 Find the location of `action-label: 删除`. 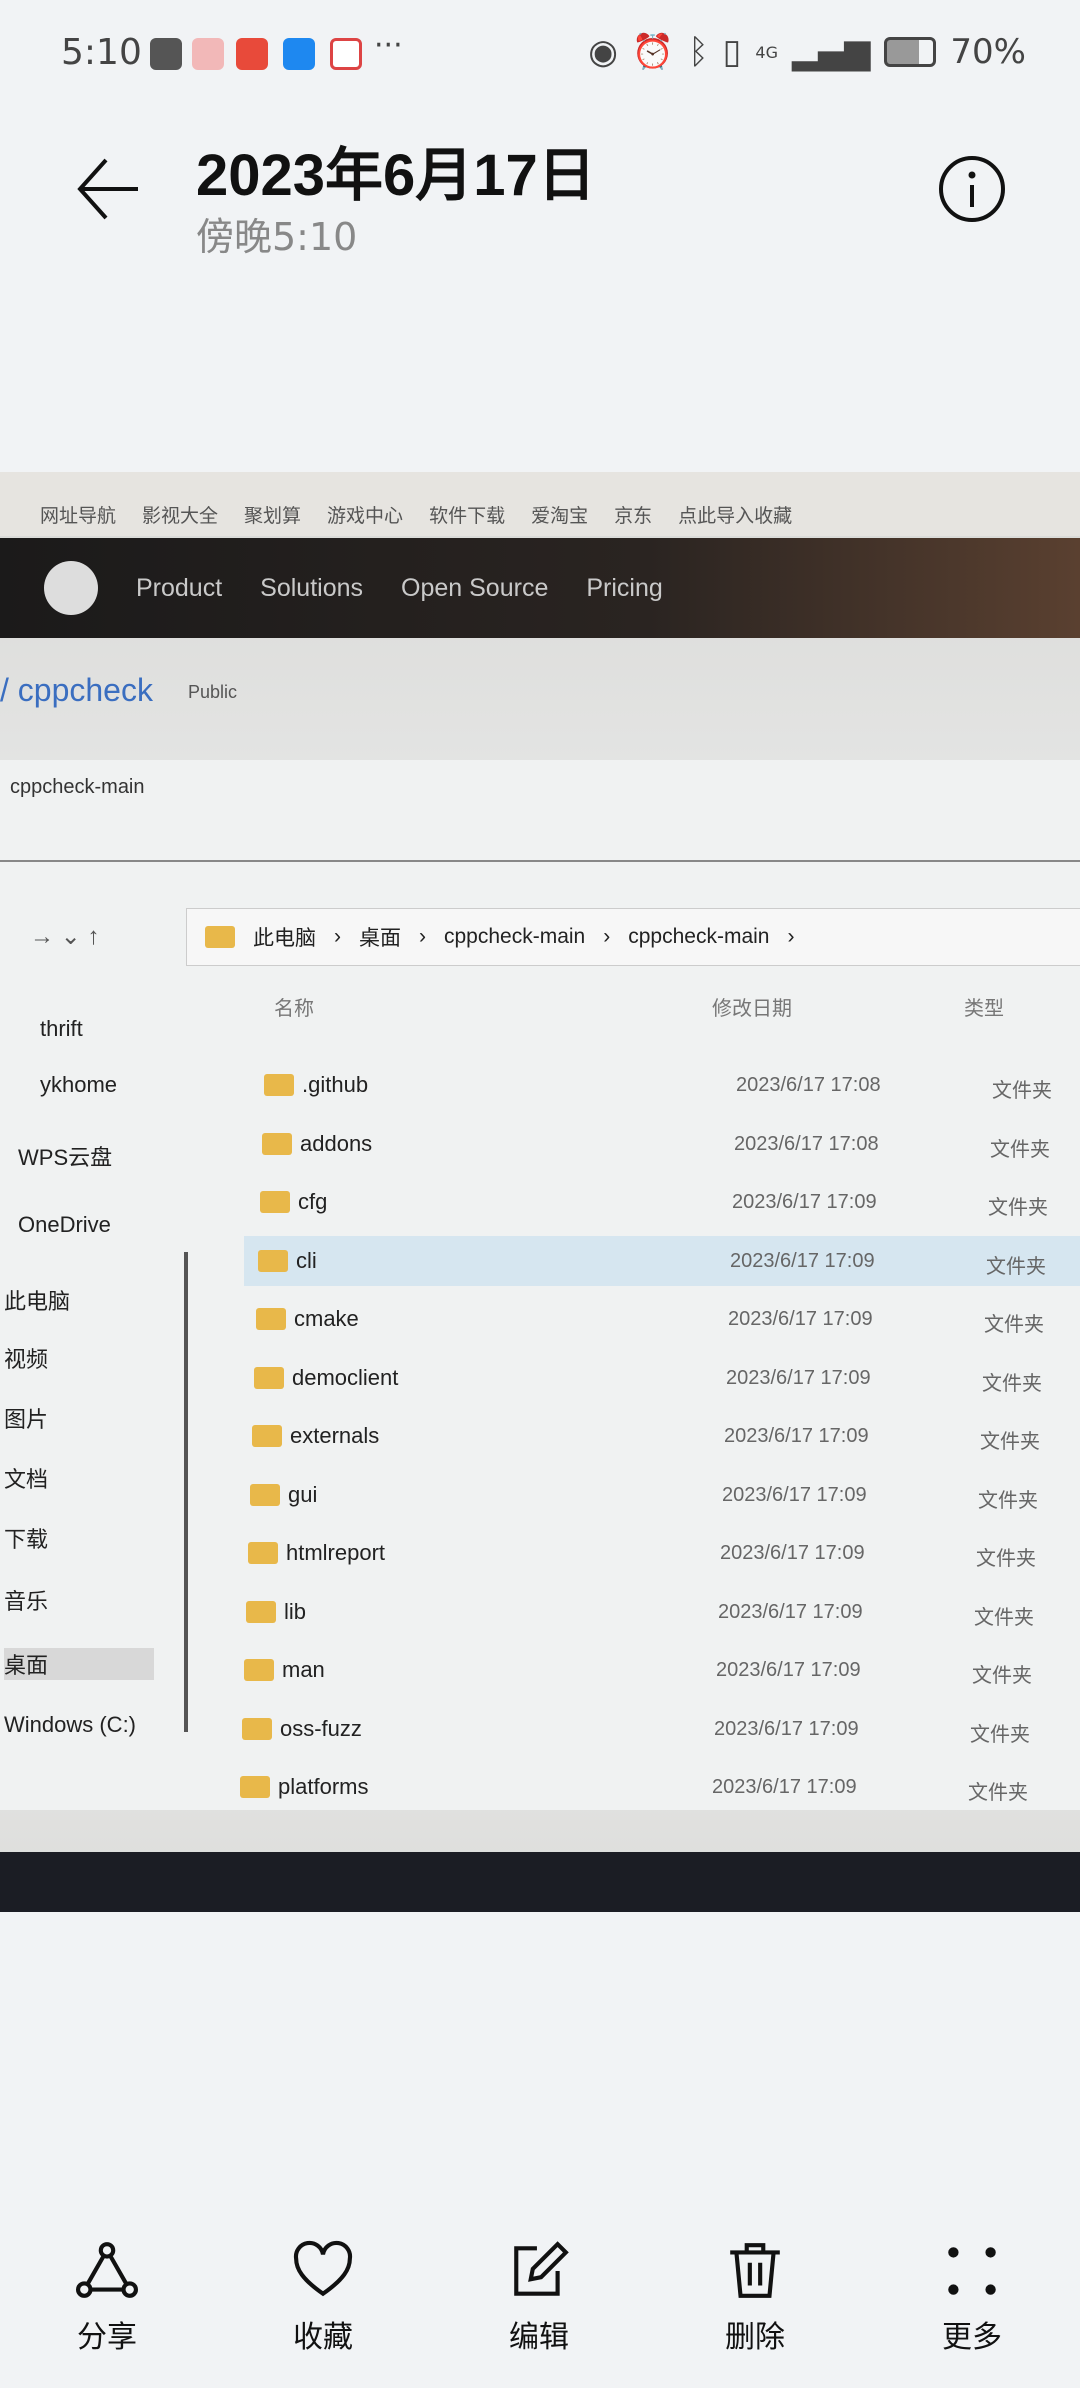

action-label: 删除 is located at coordinates (755, 2337).